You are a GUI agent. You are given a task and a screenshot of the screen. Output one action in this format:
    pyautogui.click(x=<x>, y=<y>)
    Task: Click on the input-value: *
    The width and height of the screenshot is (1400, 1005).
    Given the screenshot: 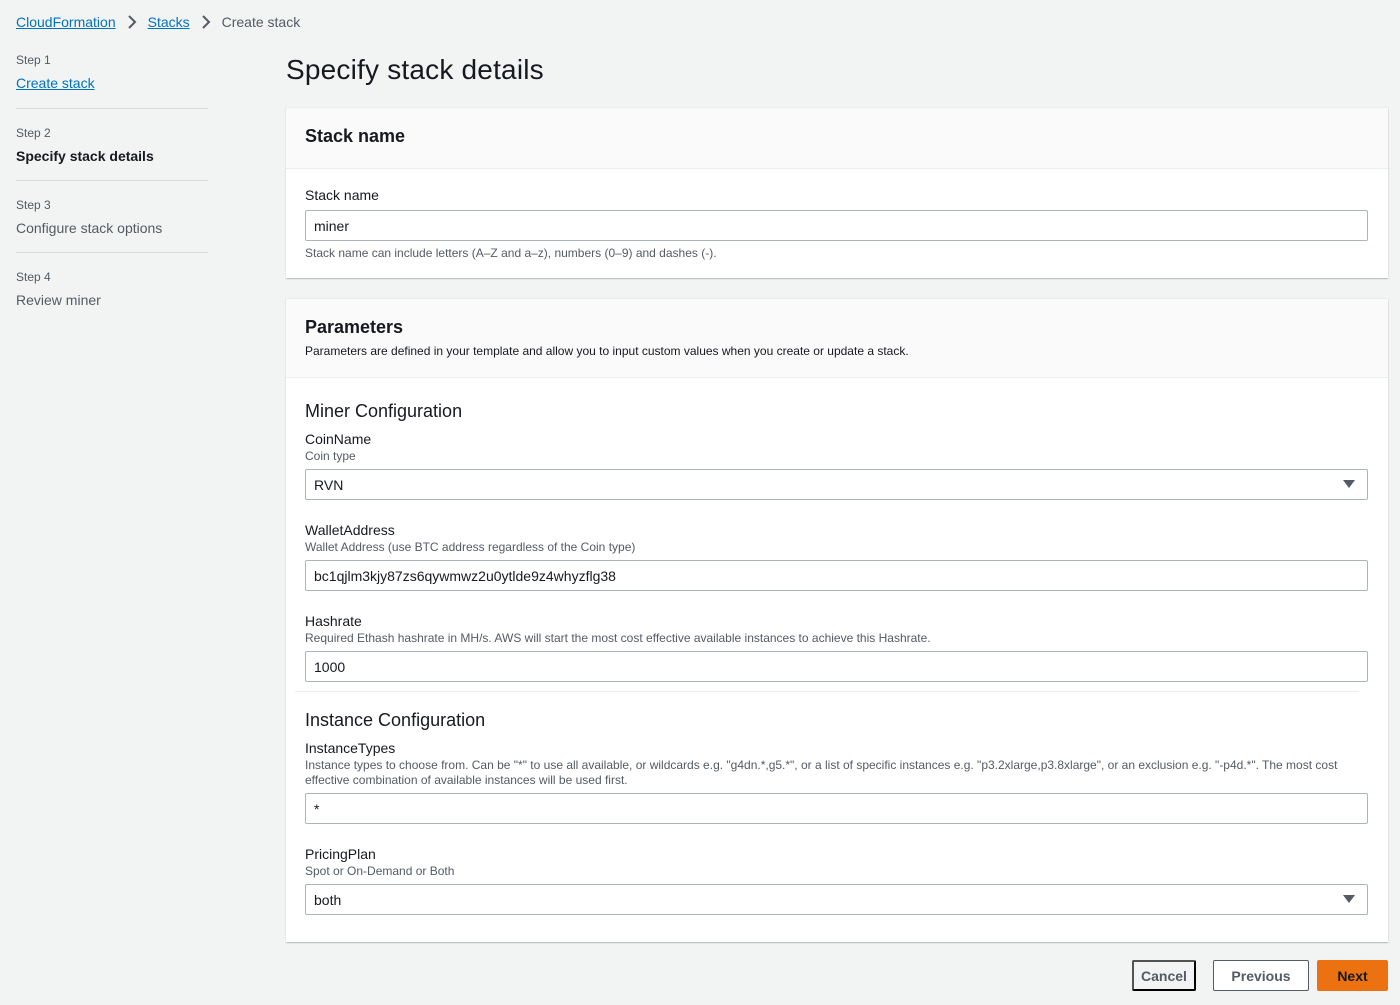 What is the action you would take?
    pyautogui.click(x=317, y=808)
    